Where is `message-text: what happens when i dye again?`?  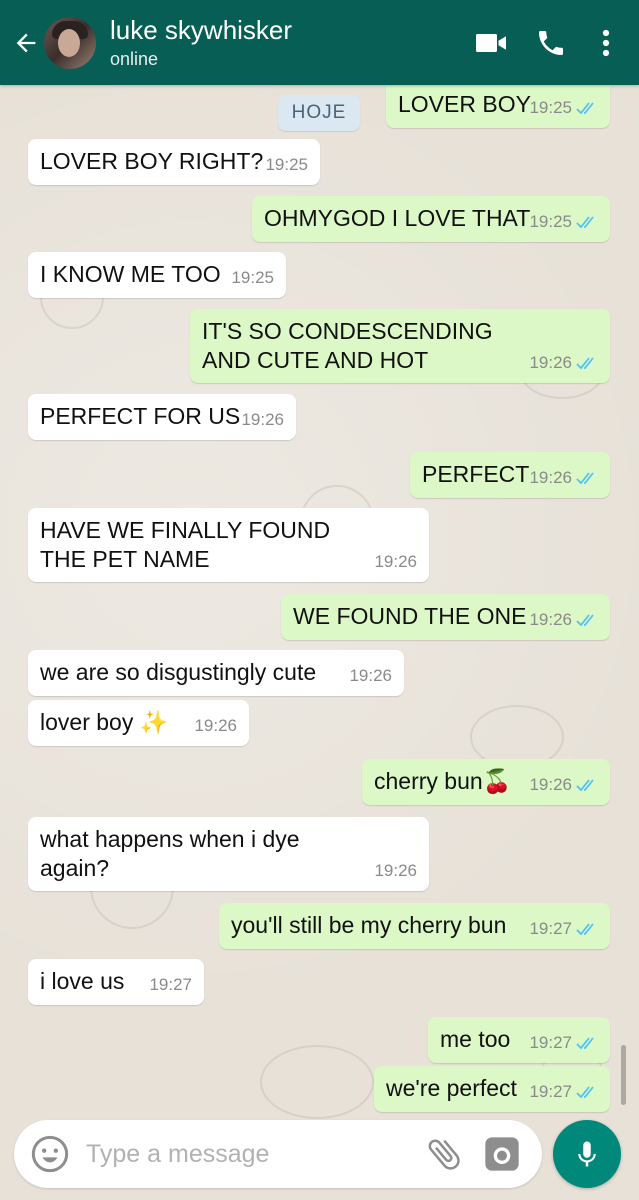 message-text: what happens when i dye again? is located at coordinates (170, 853).